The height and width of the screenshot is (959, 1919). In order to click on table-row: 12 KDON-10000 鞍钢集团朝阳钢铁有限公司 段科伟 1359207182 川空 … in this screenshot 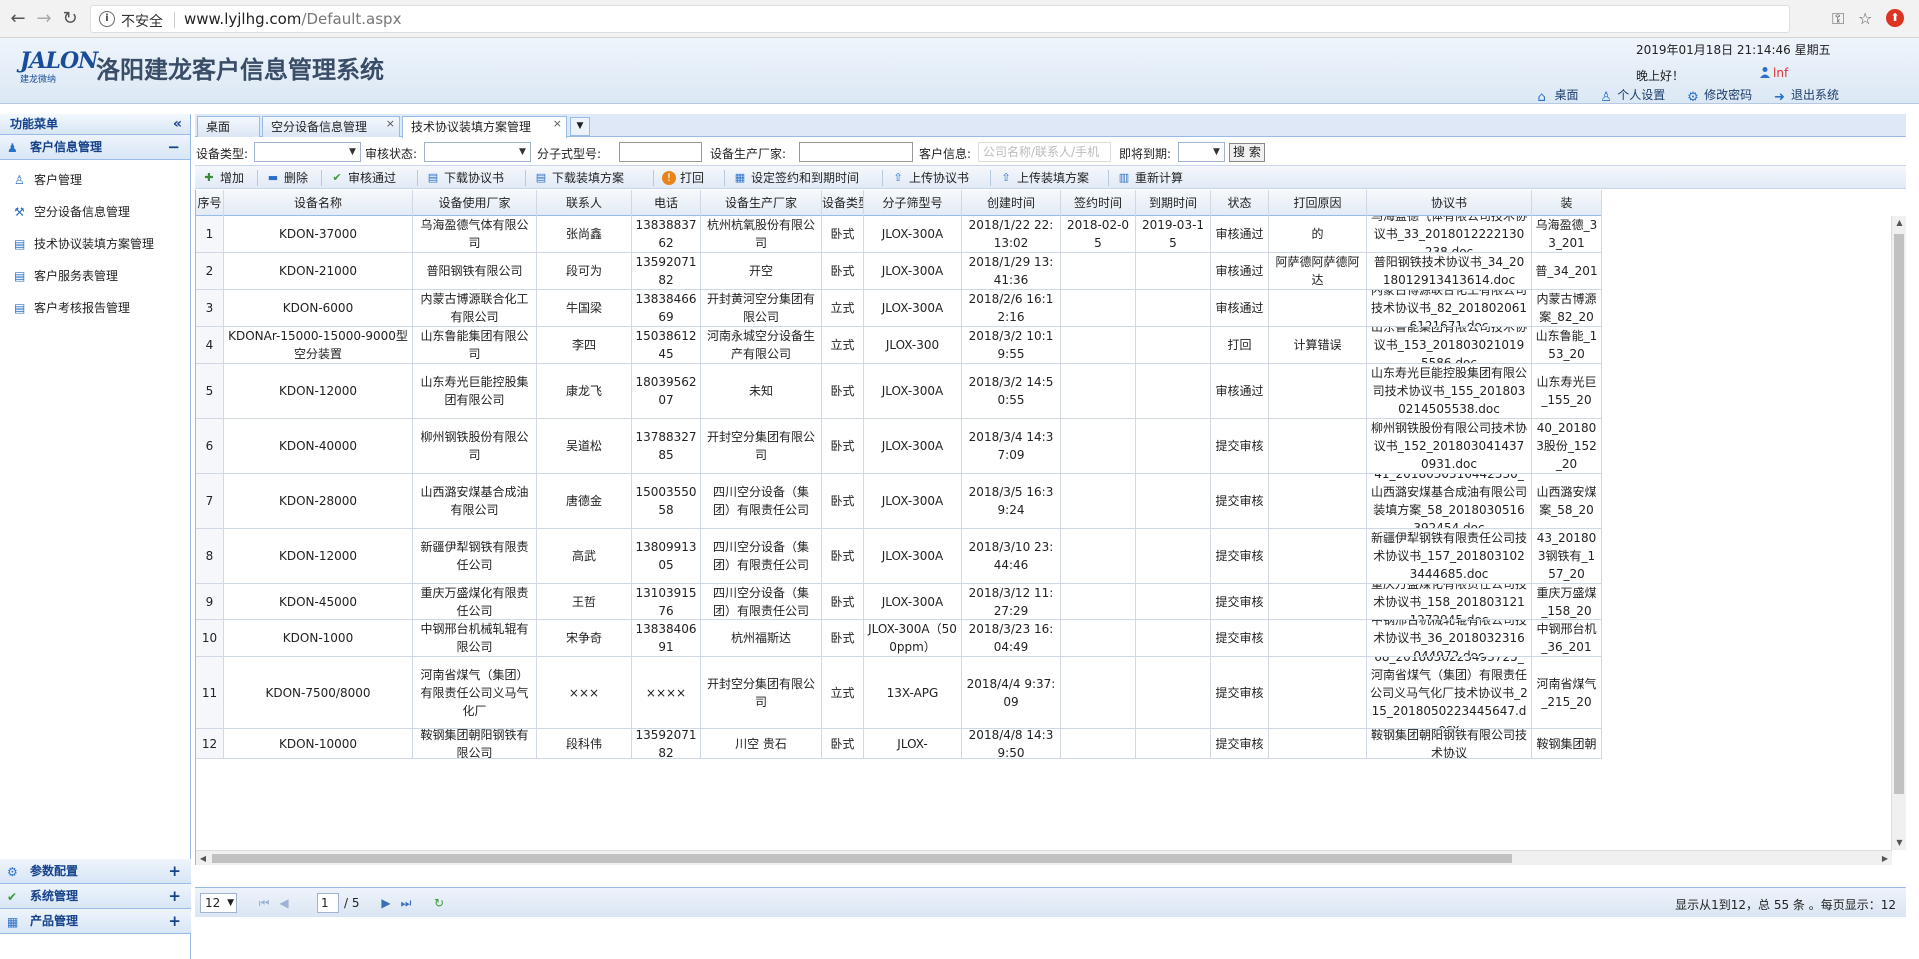, I will do `click(899, 744)`.